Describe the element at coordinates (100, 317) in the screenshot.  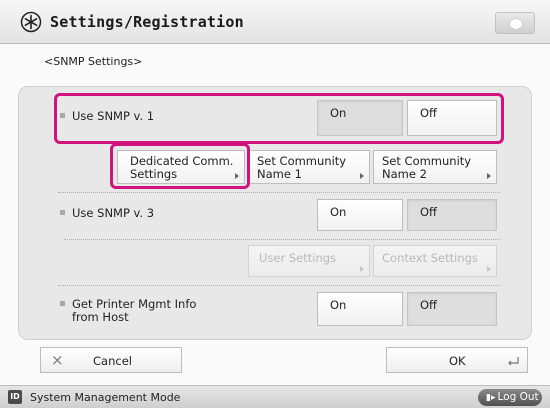
I see `printer-mgmt-label-line-2: from Host` at that location.